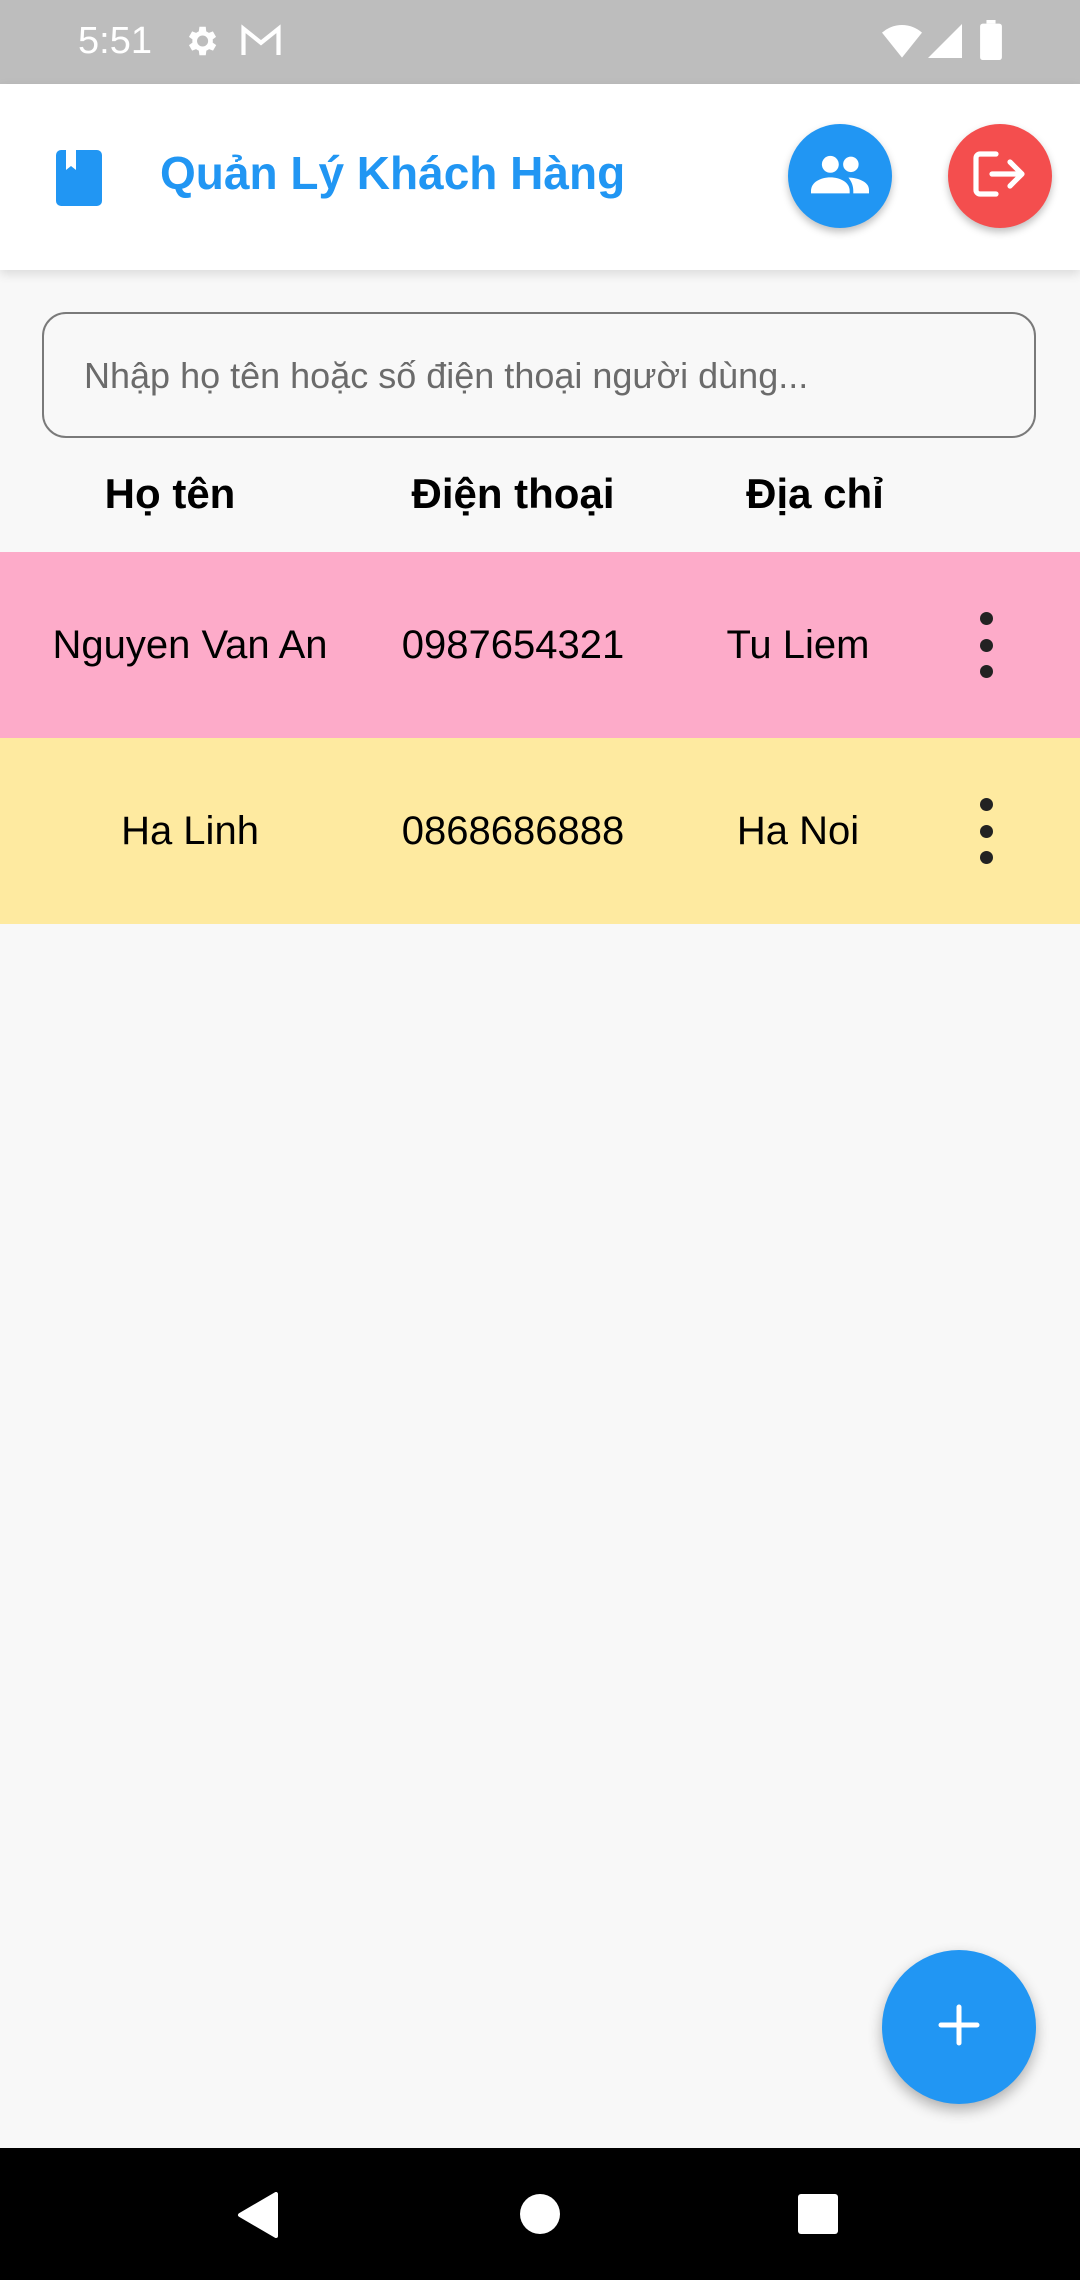 This screenshot has width=1080, height=2280. I want to click on users-button, so click(840, 176).